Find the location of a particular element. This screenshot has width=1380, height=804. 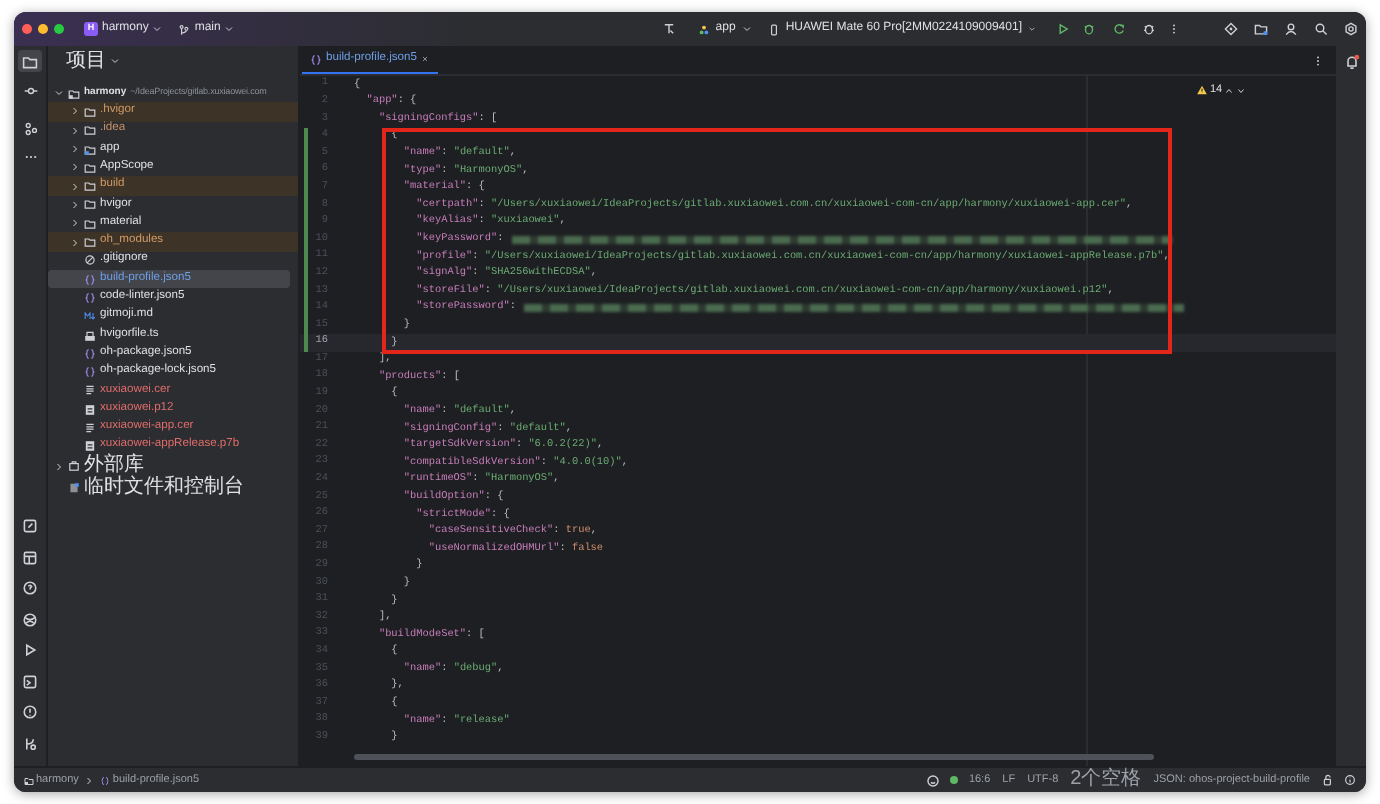

scratch-file-icon is located at coordinates (74, 488).